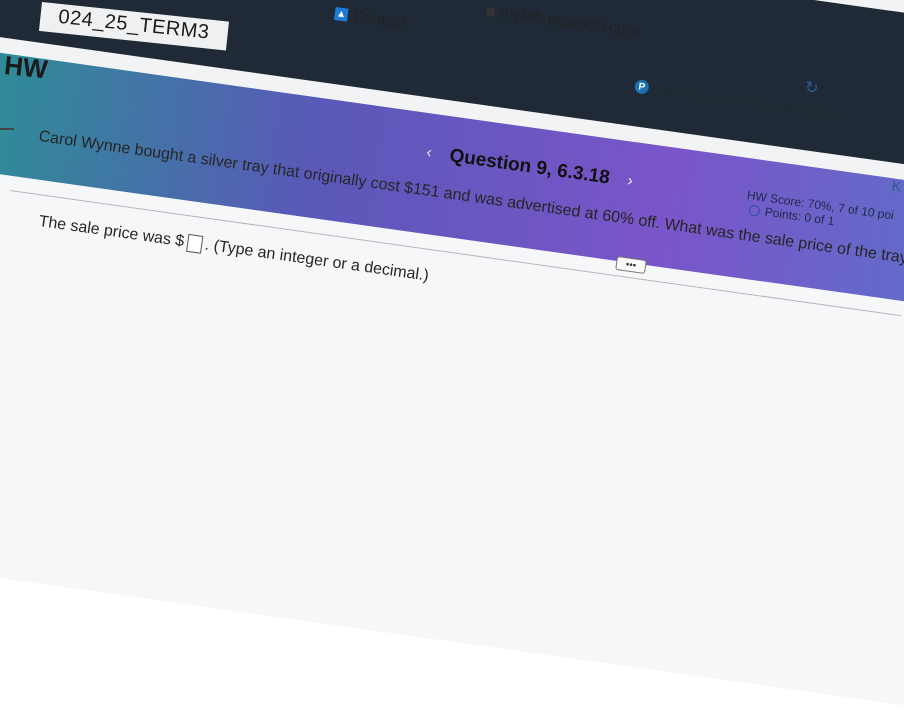  Describe the element at coordinates (429, 153) in the screenshot. I see `chevron-left-icon: ‹` at that location.